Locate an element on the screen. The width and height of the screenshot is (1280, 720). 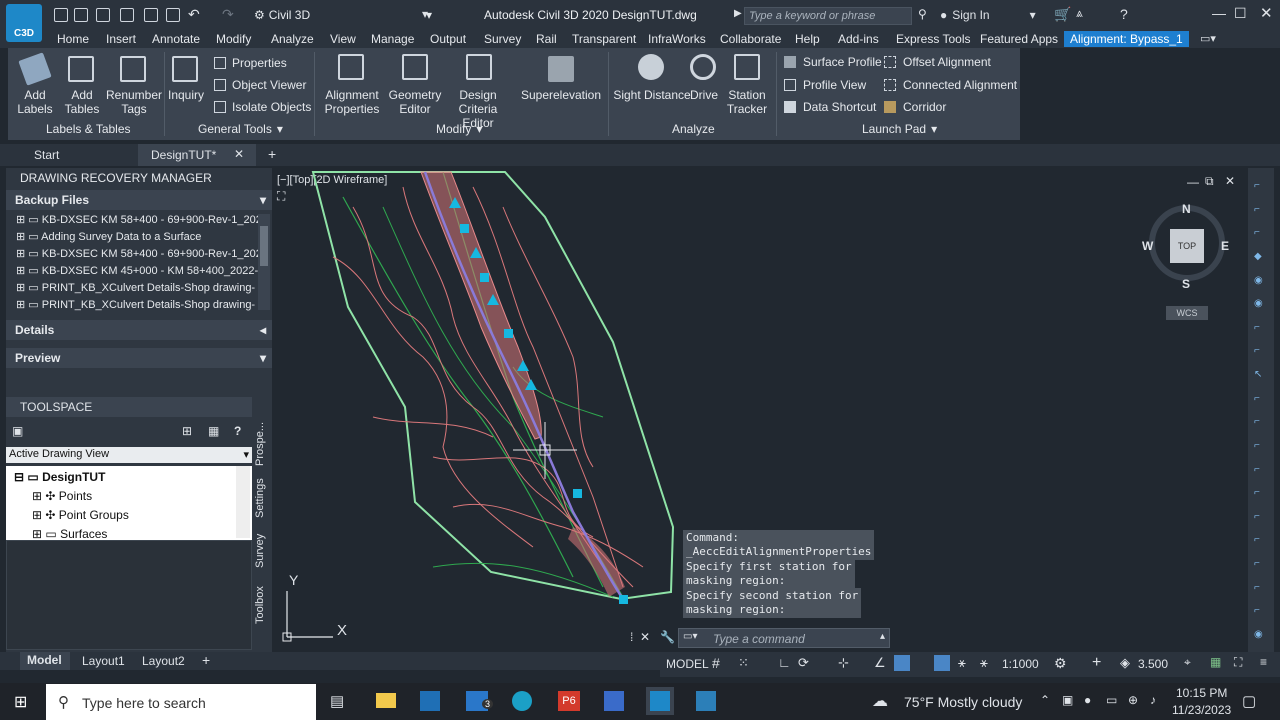
ortho-icon: ∟ is located at coordinates (784, 662).